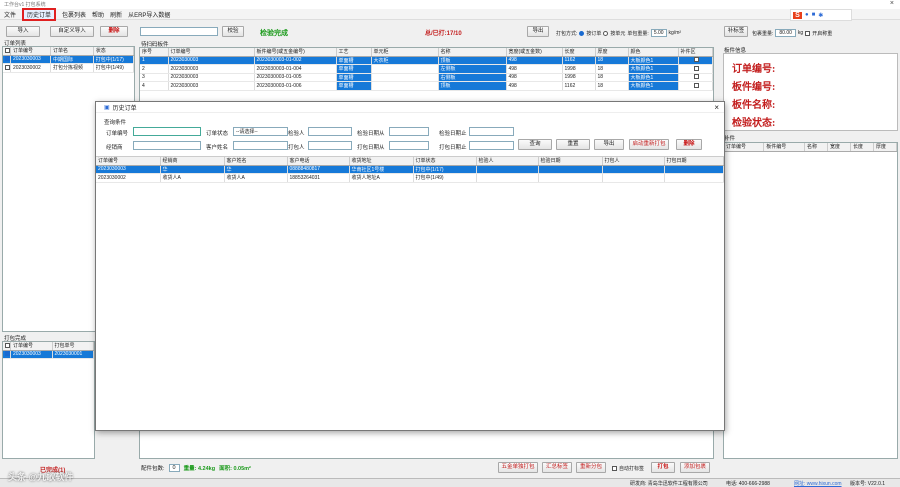 This screenshot has width=900, height=487. What do you see at coordinates (649, 144) in the screenshot?
I see `reopen-pack-button: 启动重新打包` at bounding box center [649, 144].